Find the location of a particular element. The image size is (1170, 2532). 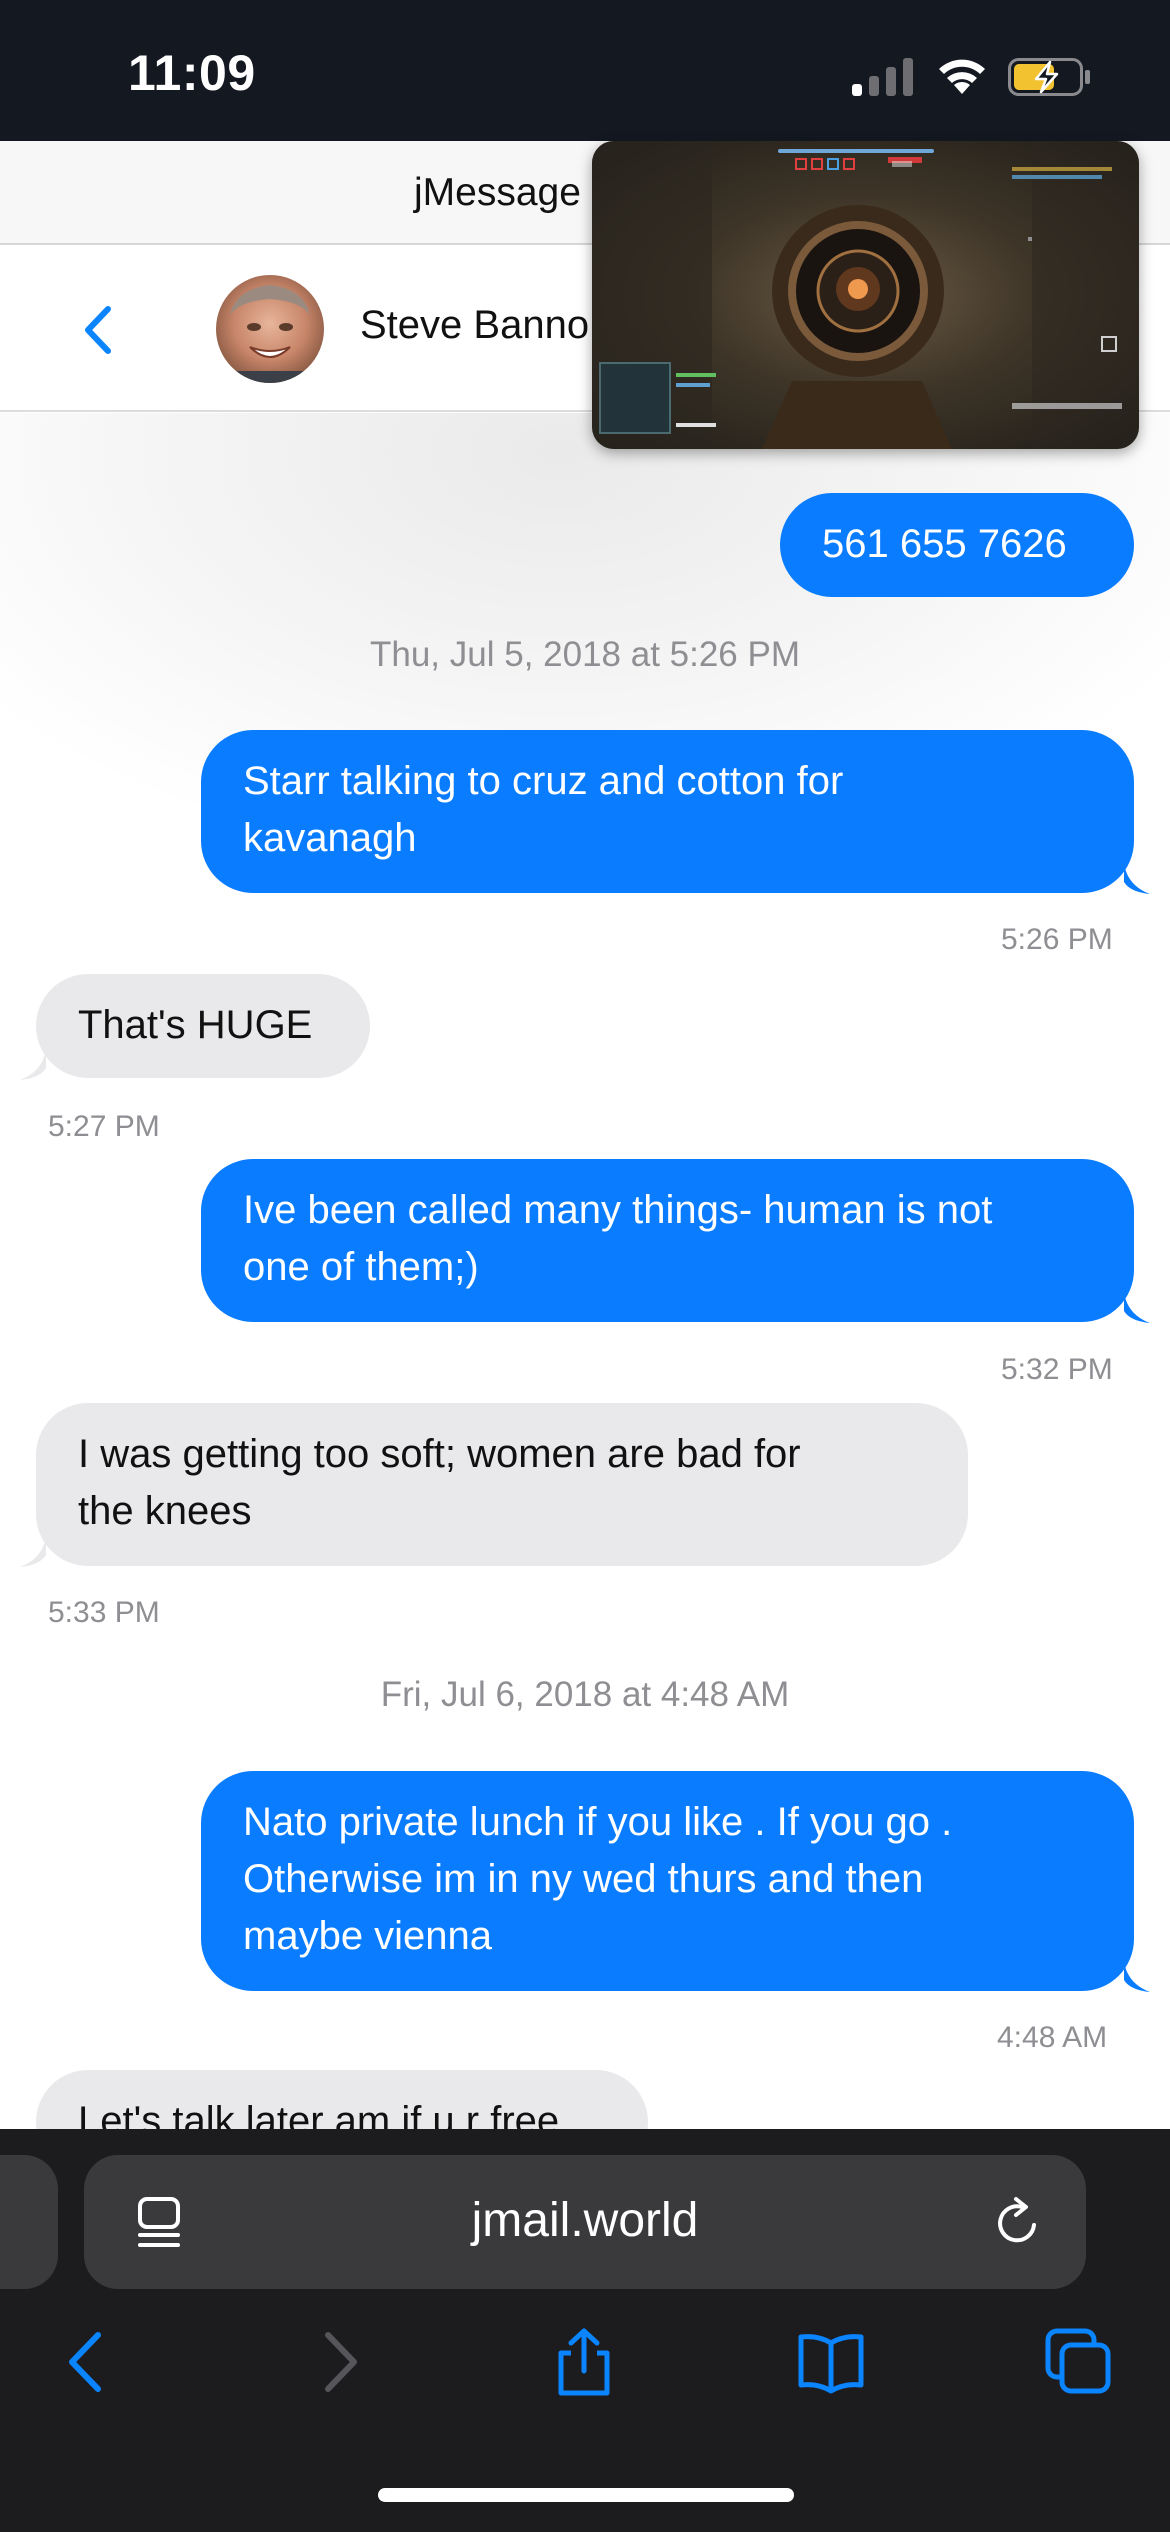

tabs-icon is located at coordinates (1079, 2362).